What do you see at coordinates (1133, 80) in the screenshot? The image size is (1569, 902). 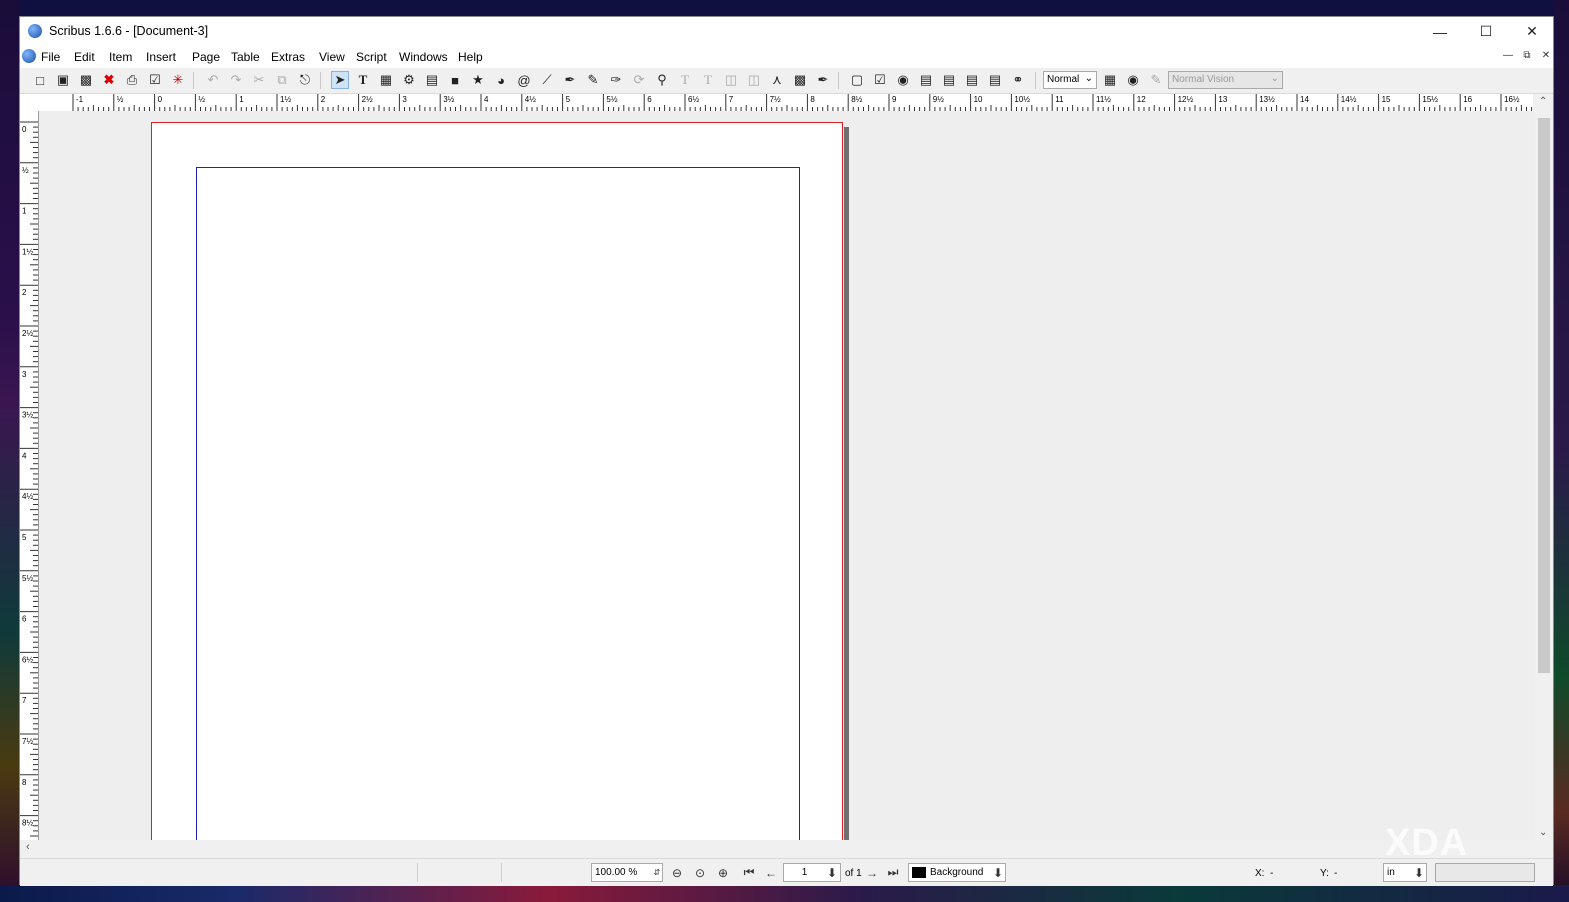 I see `preview-eye-icon: ◉` at bounding box center [1133, 80].